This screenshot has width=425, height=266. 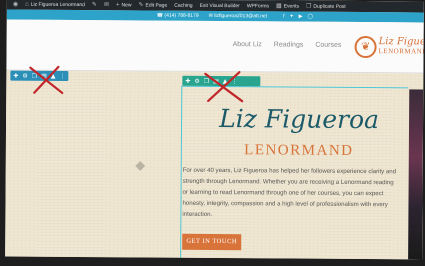 I want to click on calendar-icon: ▦, so click(x=279, y=6).